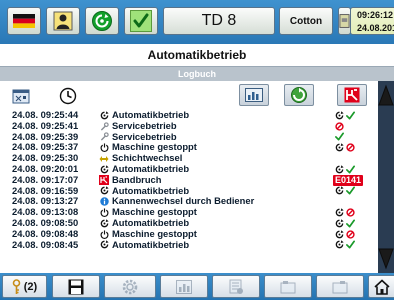  Describe the element at coordinates (236, 286) in the screenshot. I see `quality-button` at that location.